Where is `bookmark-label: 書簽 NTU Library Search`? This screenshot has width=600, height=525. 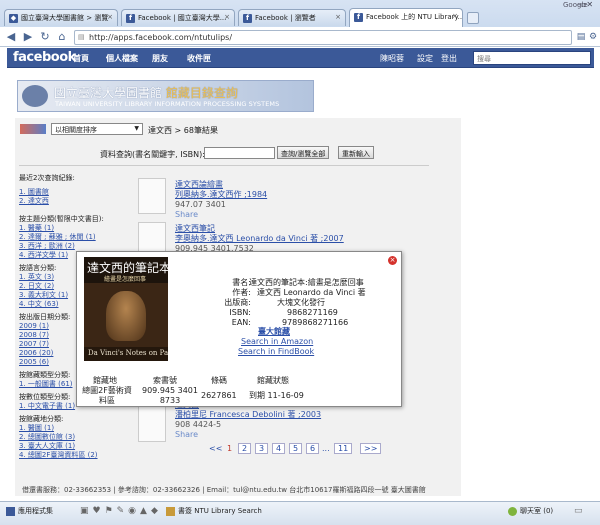 bookmark-label: 書簽 NTU Library Search is located at coordinates (220, 511).